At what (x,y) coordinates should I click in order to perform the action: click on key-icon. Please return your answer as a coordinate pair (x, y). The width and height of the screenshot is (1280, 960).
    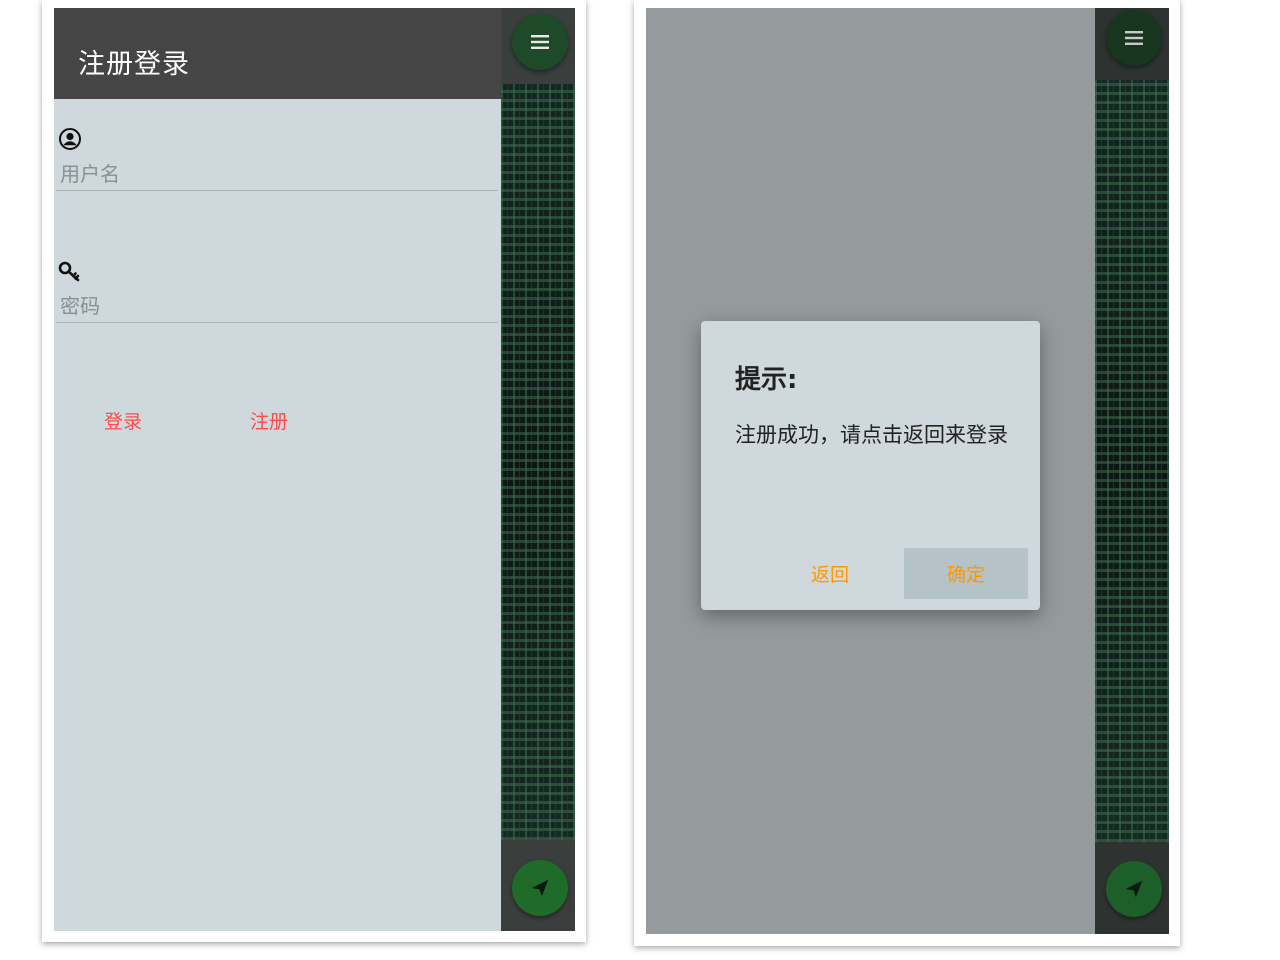
    Looking at the image, I should click on (70, 274).